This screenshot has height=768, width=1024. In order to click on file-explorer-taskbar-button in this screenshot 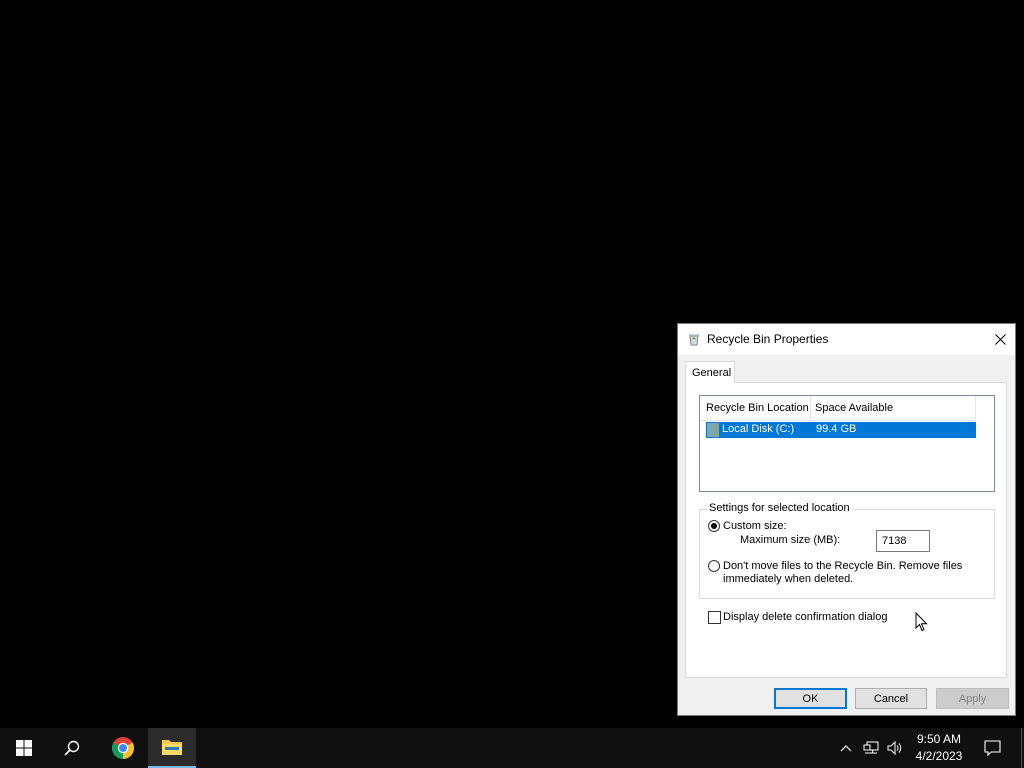, I will do `click(172, 748)`.